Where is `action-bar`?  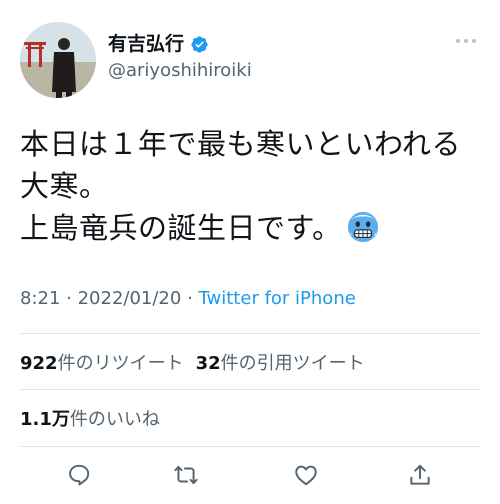
action-bar is located at coordinates (250, 474).